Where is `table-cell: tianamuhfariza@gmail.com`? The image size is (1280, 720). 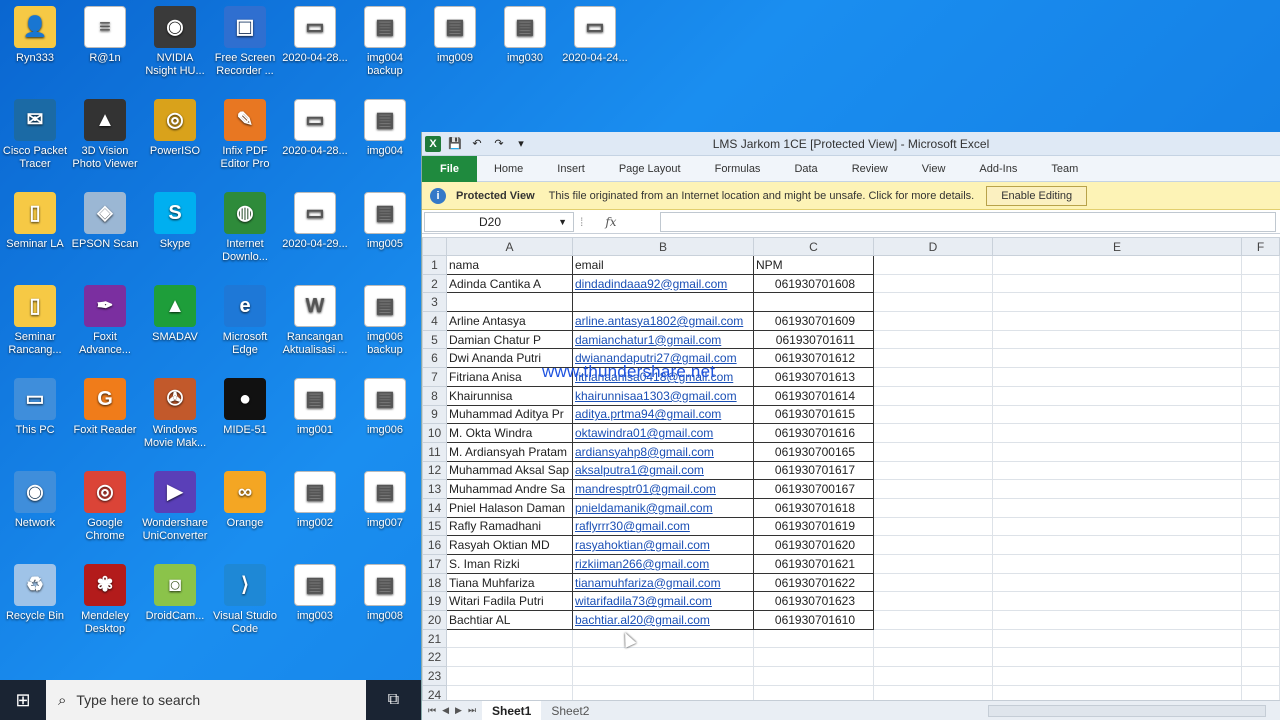
table-cell: tianamuhfariza@gmail.com is located at coordinates (663, 582).